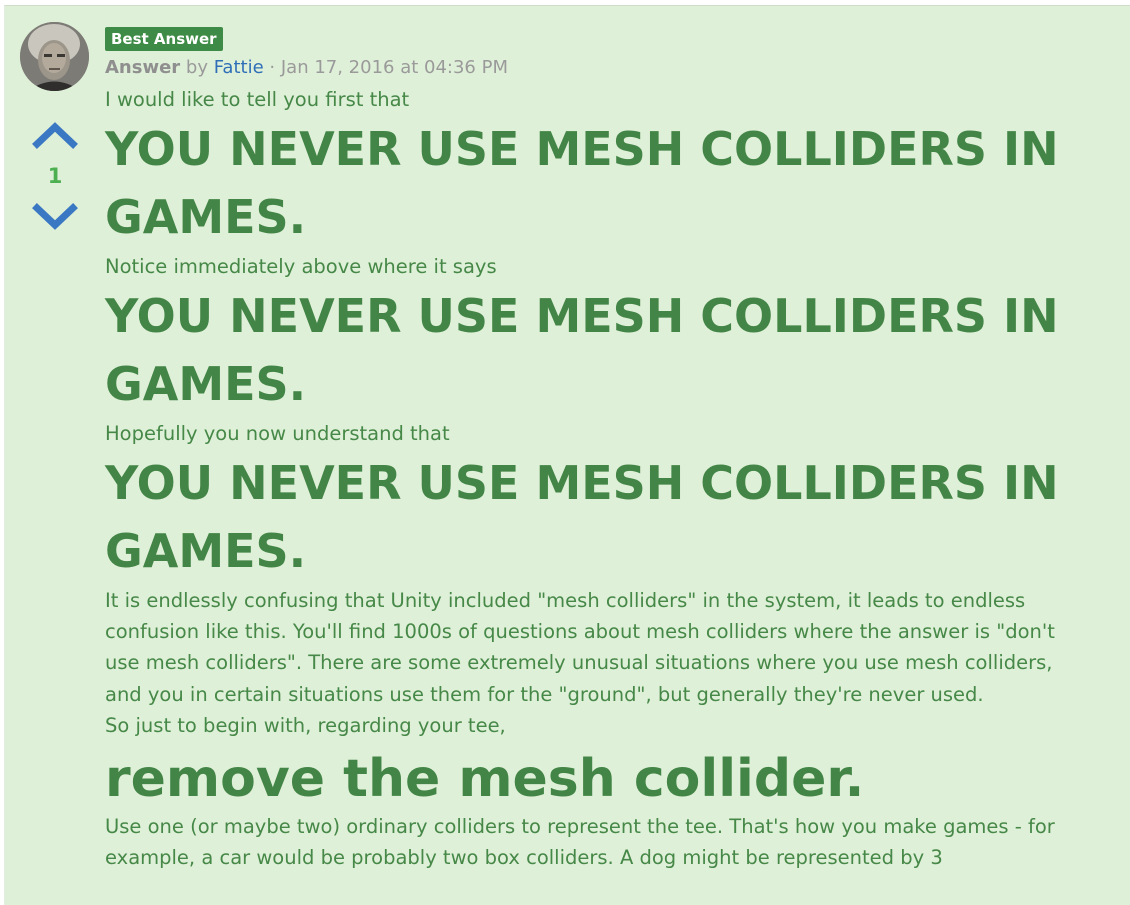 The height and width of the screenshot is (905, 1130). Describe the element at coordinates (196, 67) in the screenshot. I see `by-label: by` at that location.